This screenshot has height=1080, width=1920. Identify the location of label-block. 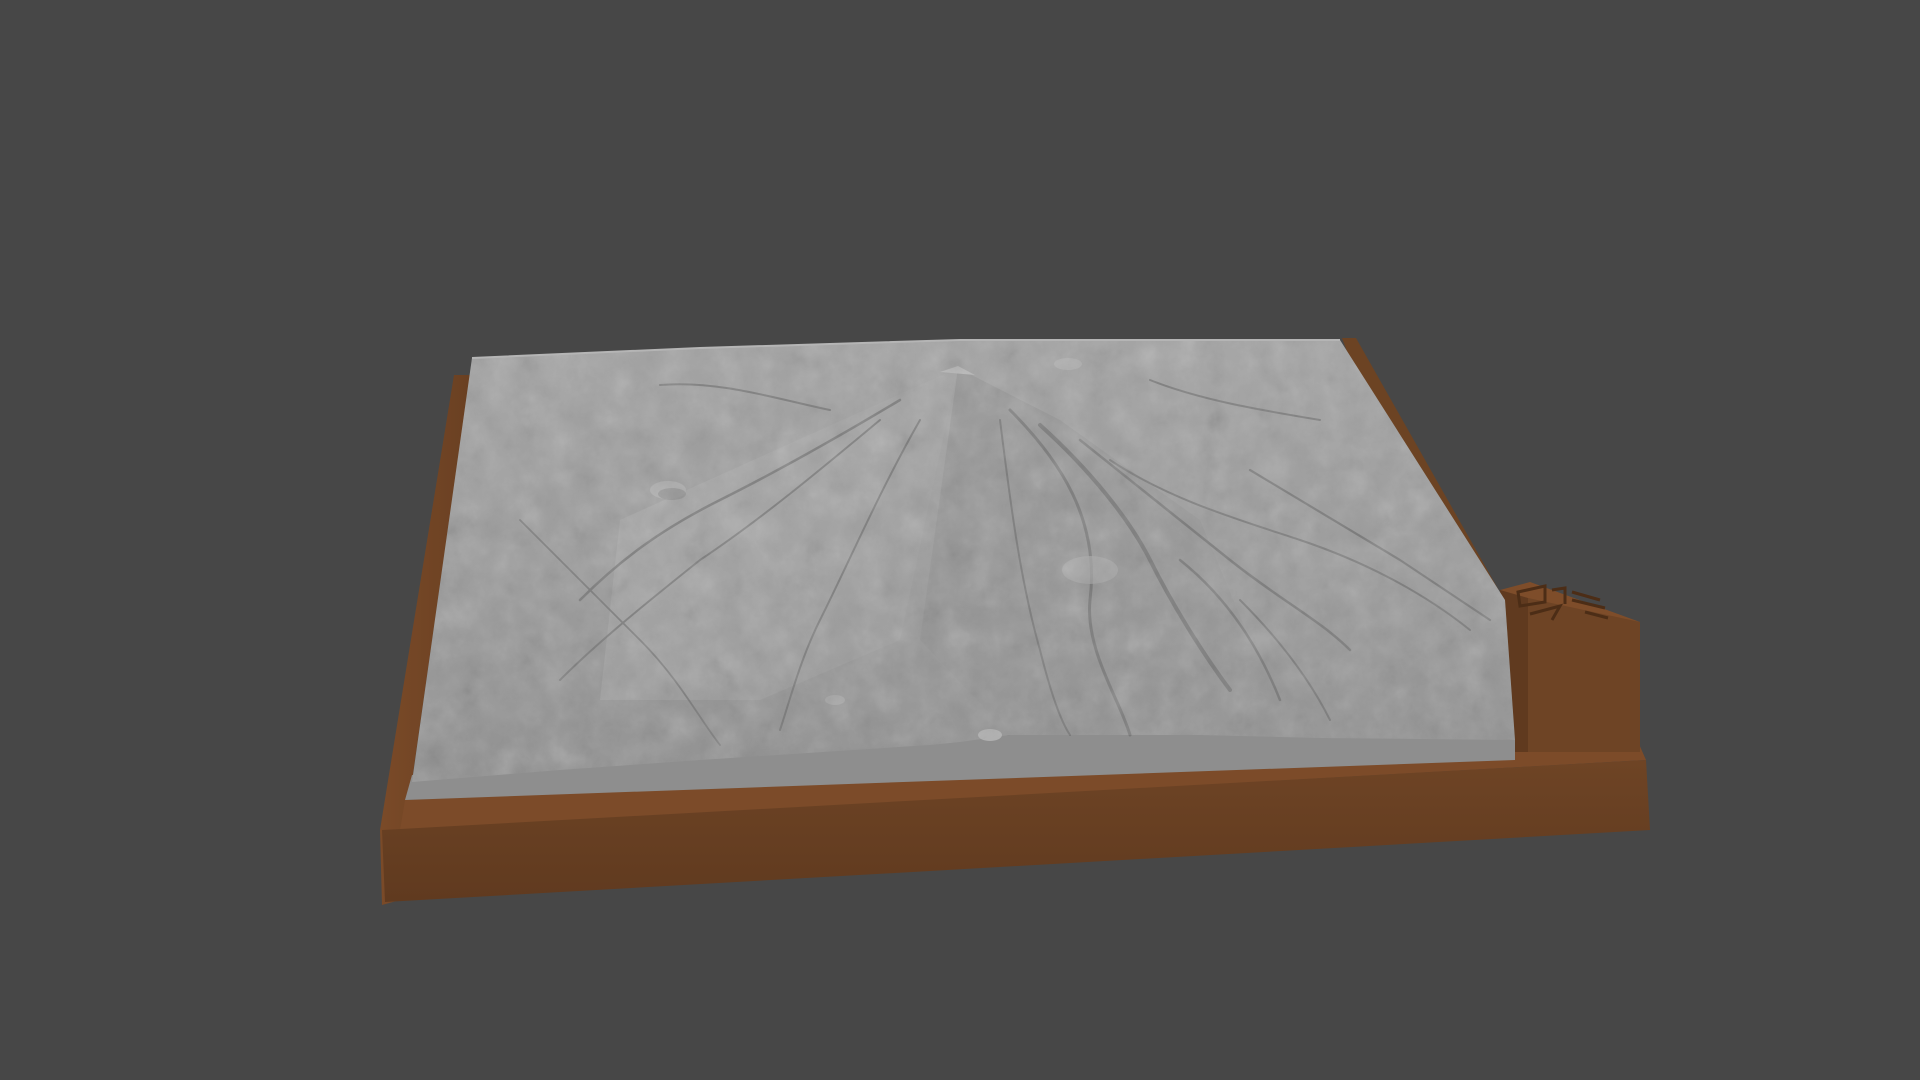
(1570, 667).